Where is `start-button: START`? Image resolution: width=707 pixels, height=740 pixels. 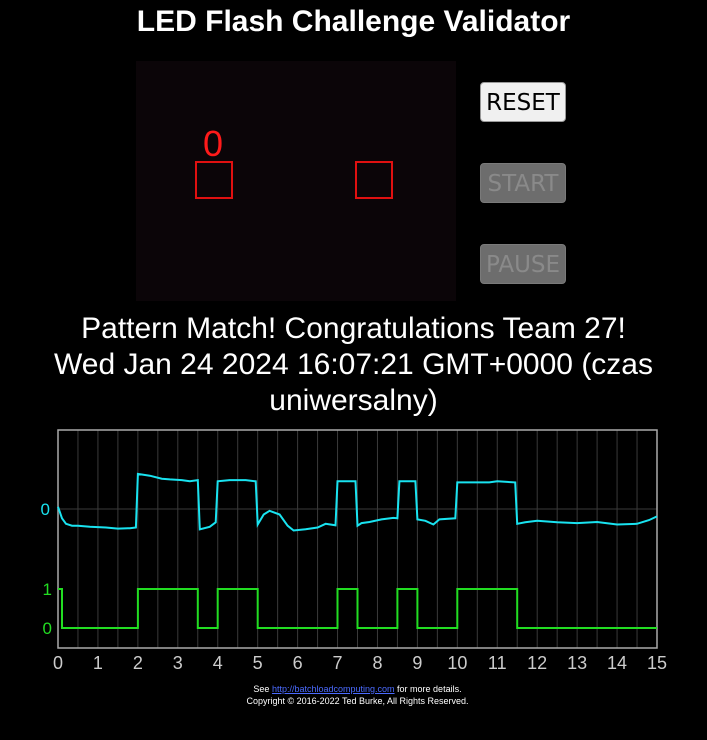 start-button: START is located at coordinates (523, 183).